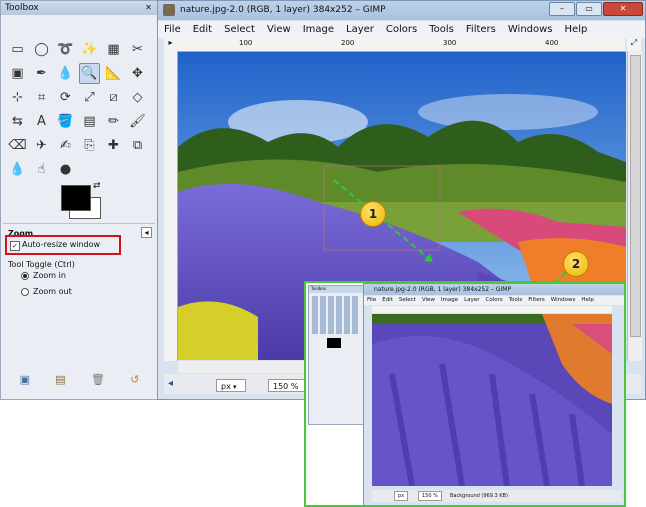  I want to click on inset-zoom: 150 %, so click(430, 496).